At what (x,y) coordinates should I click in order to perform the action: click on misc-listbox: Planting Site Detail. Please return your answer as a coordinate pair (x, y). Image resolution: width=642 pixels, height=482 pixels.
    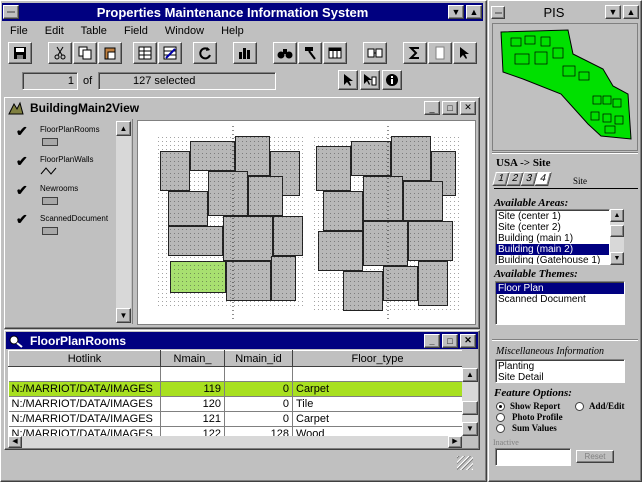
    Looking at the image, I should click on (560, 371).